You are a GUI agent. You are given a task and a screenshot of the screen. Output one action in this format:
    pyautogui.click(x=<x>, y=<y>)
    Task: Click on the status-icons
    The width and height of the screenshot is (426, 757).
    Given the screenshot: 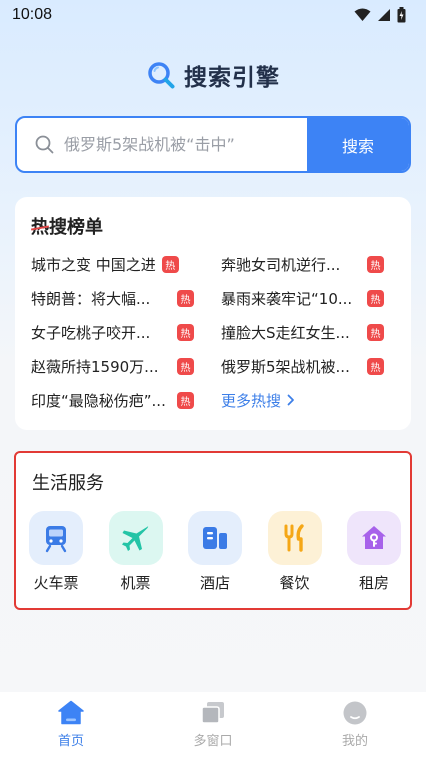 What is the action you would take?
    pyautogui.click(x=380, y=15)
    